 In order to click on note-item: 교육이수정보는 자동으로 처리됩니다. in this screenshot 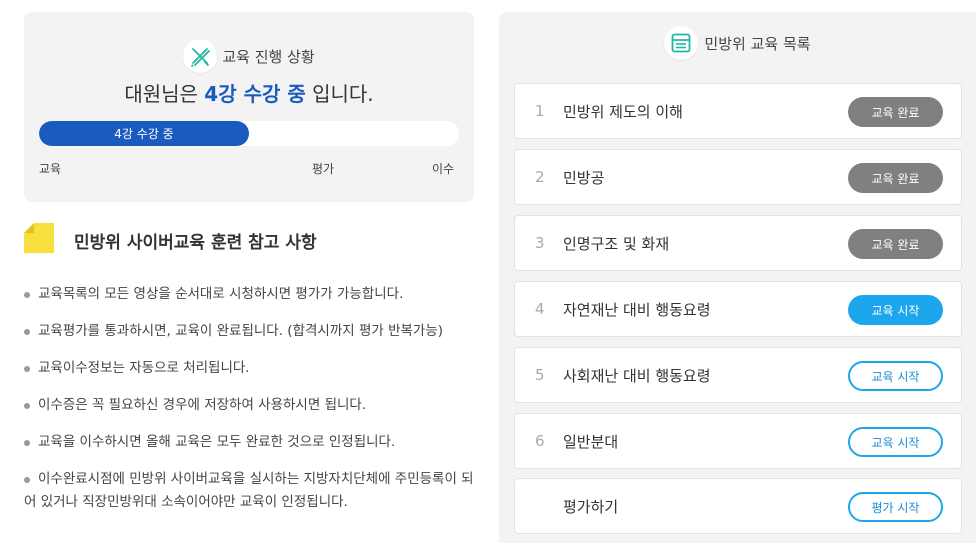, I will do `click(249, 368)`.